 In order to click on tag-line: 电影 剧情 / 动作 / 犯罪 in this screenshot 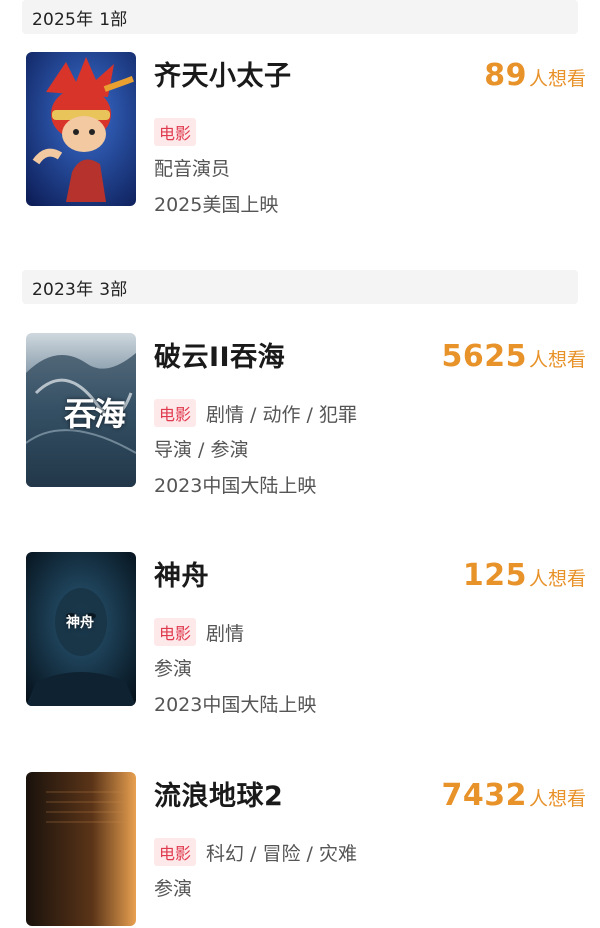, I will do `click(255, 413)`.